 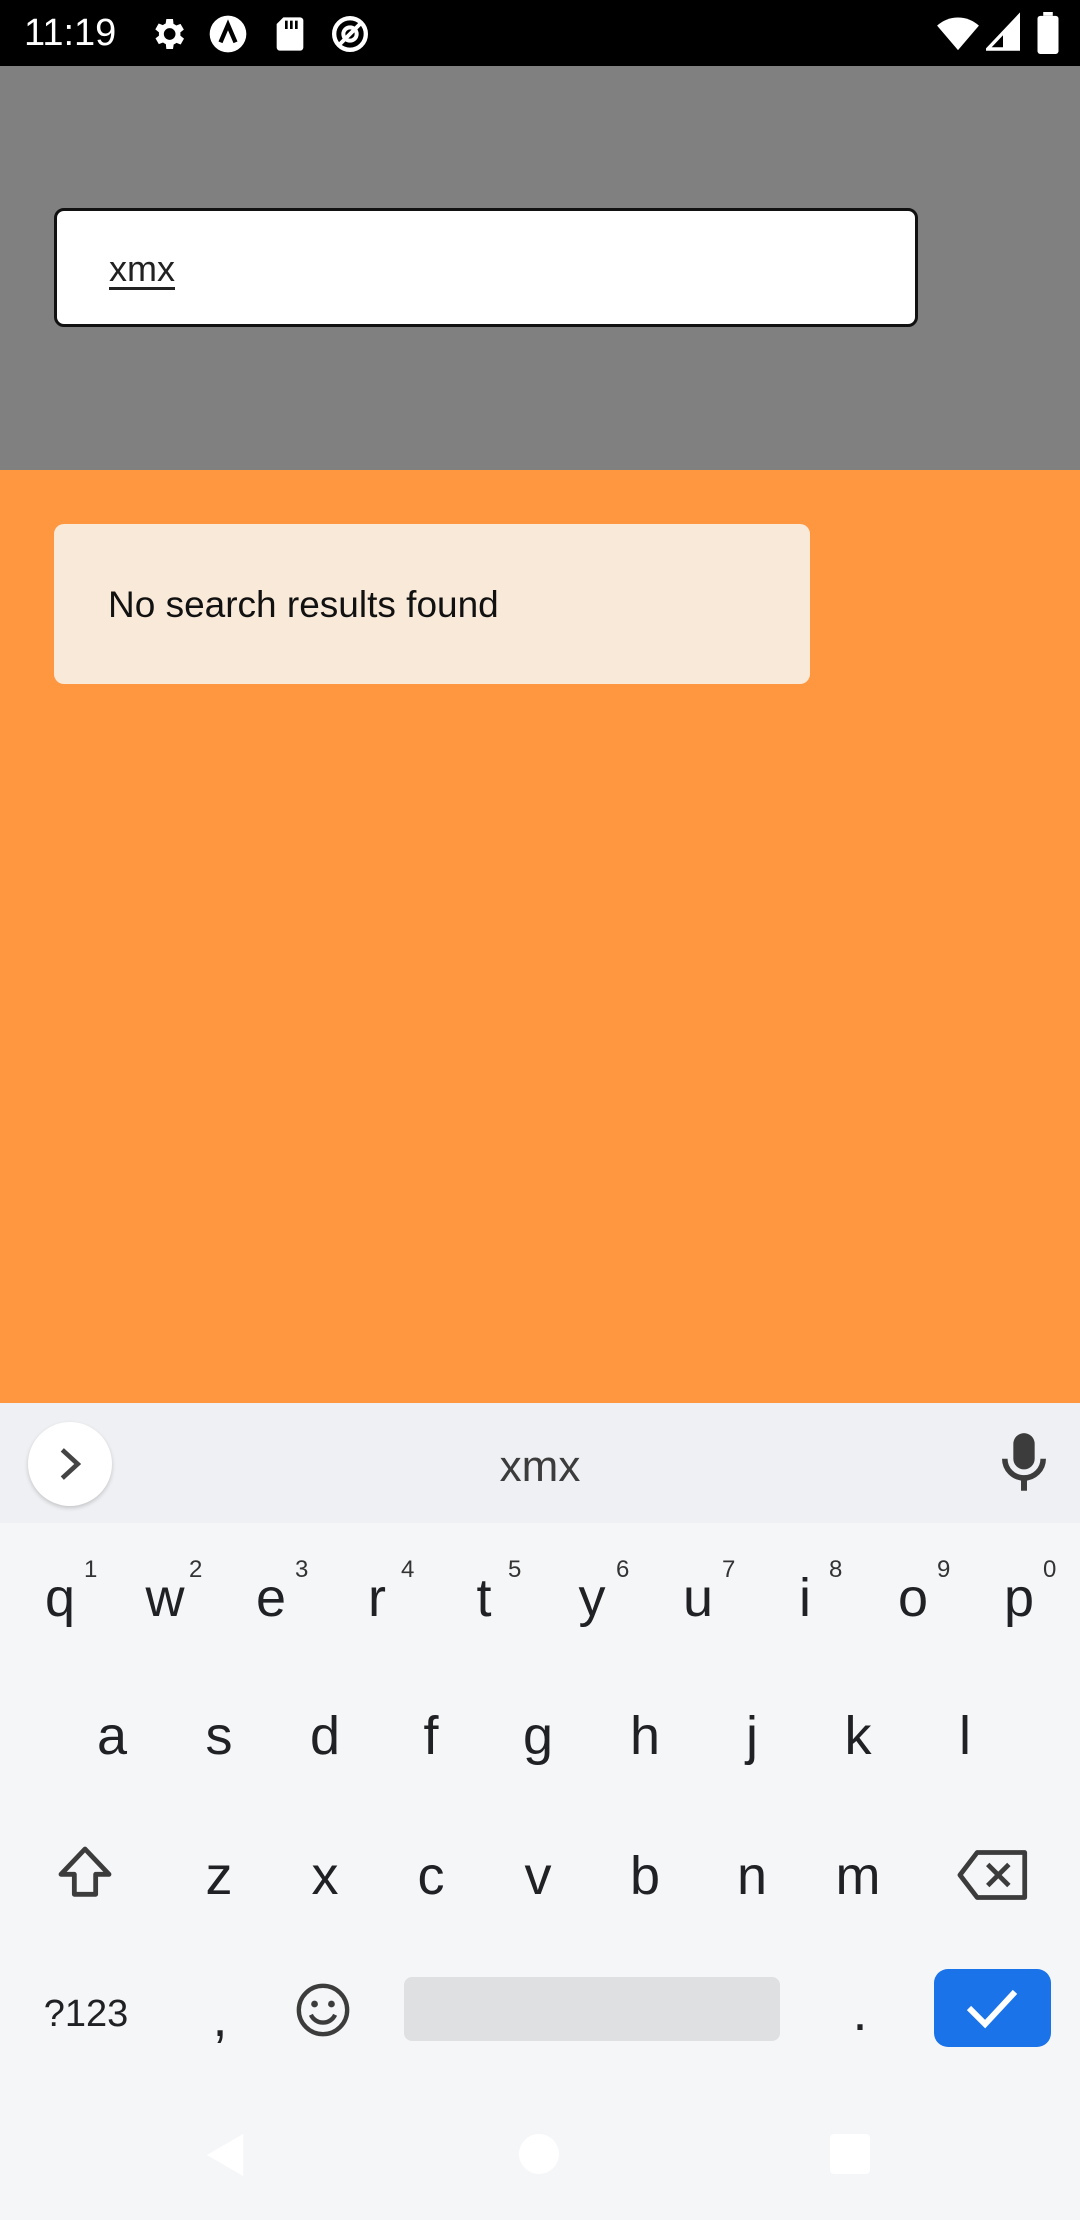 What do you see at coordinates (325, 1876) in the screenshot?
I see `key-x: x` at bounding box center [325, 1876].